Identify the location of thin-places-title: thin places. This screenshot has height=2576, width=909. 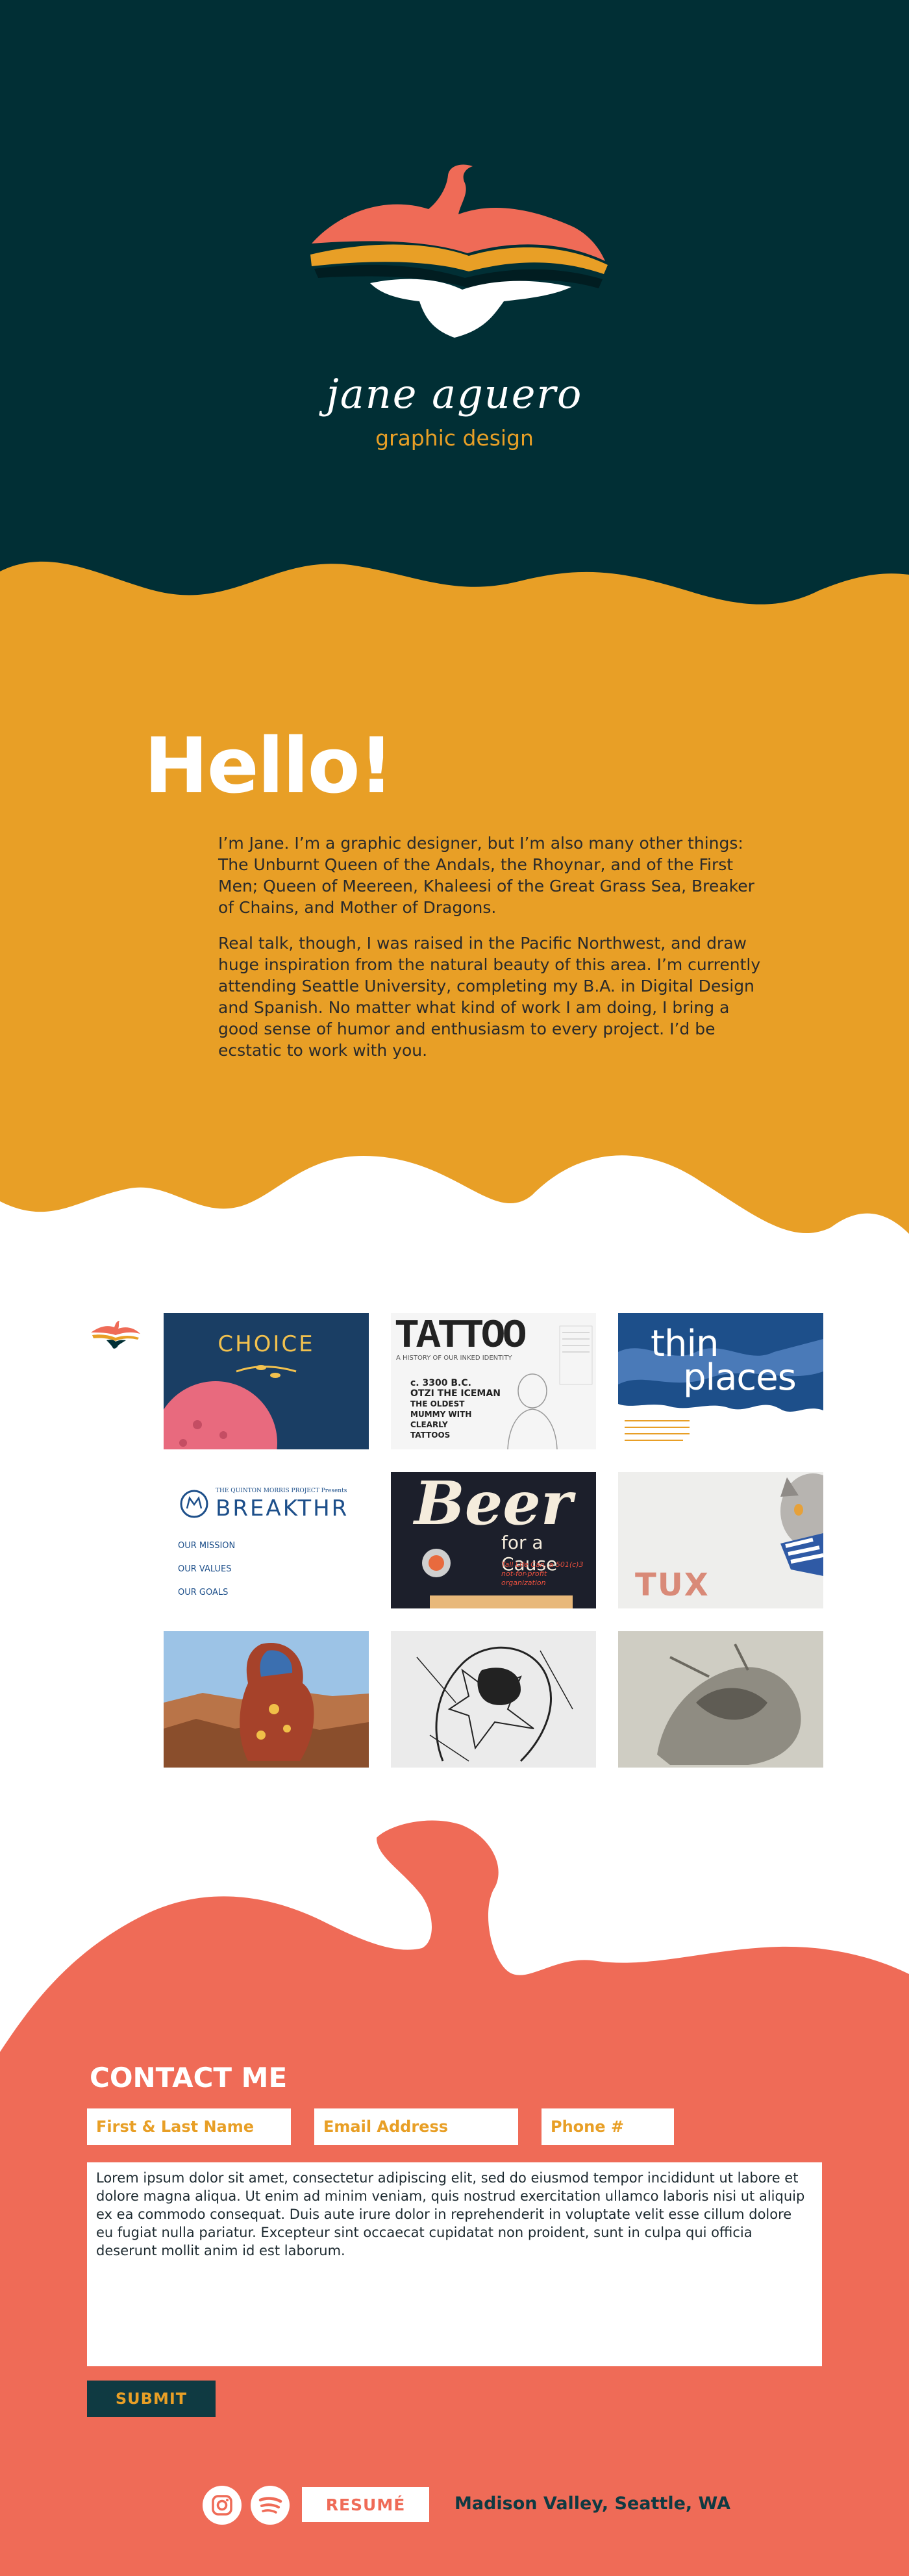
(724, 1361).